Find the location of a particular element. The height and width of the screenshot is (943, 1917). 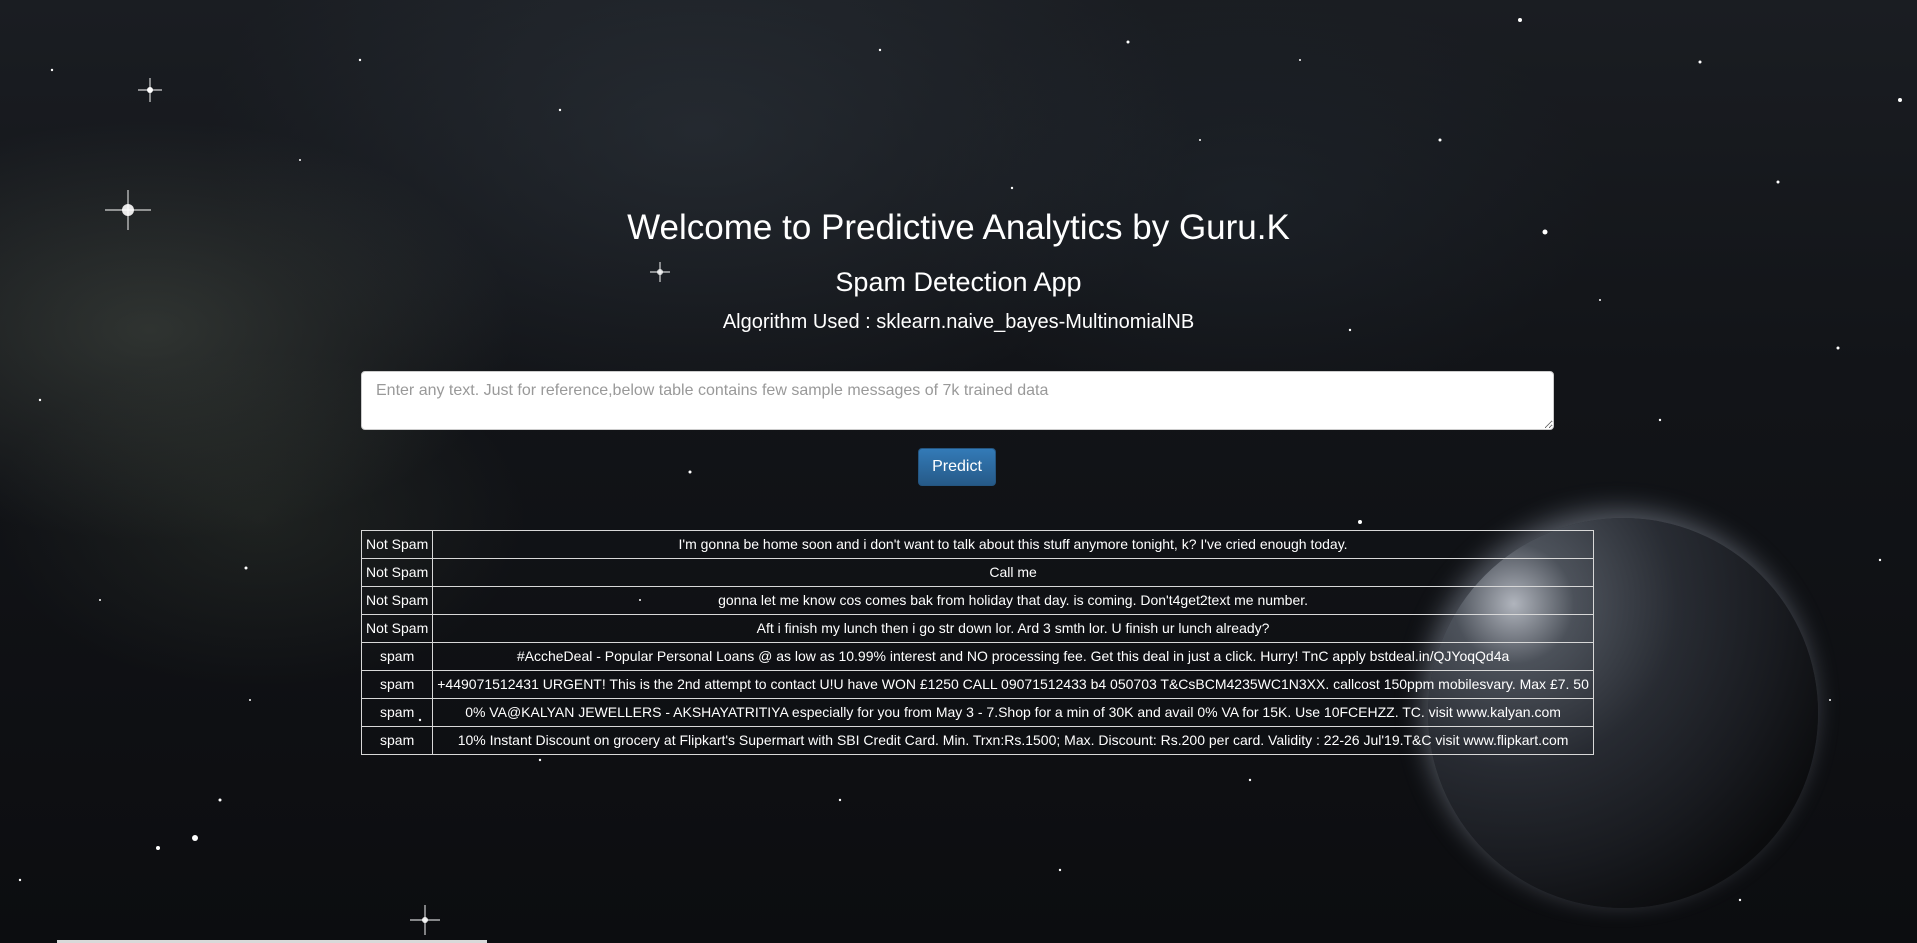

message-input is located at coordinates (957, 400).